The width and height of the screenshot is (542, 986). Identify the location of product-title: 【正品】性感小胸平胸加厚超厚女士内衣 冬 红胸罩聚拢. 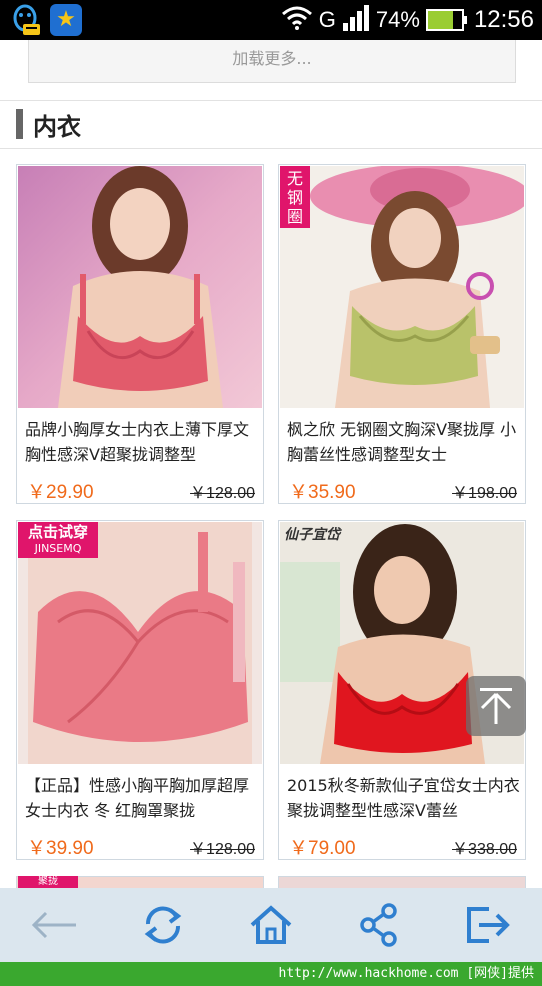
(142, 798).